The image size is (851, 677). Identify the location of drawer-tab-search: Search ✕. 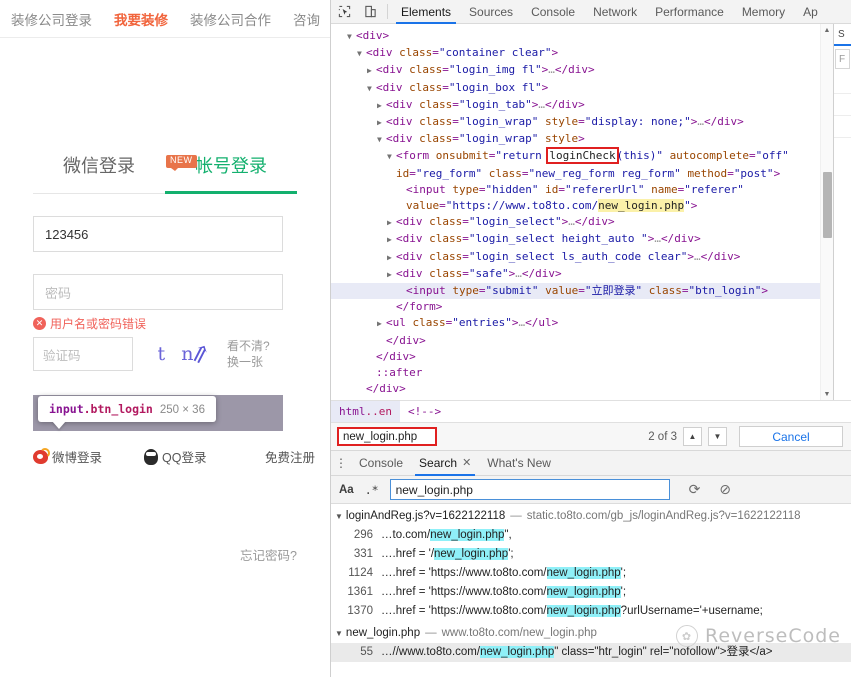
(445, 463).